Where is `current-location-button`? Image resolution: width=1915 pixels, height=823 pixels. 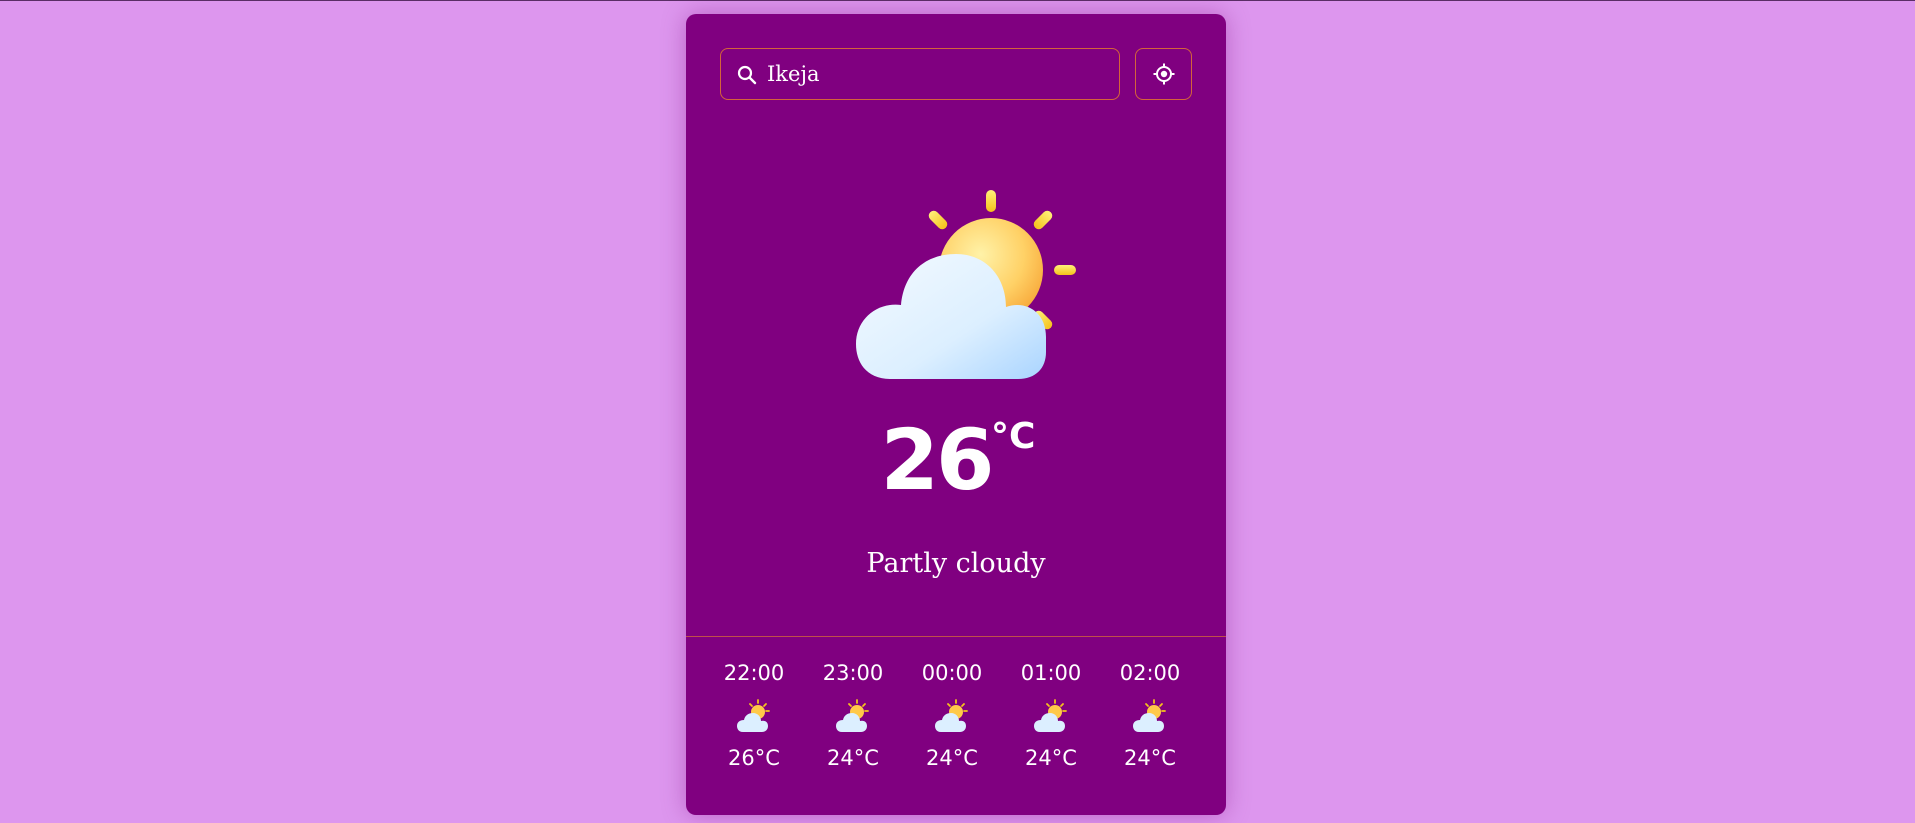
current-location-button is located at coordinates (1163, 74).